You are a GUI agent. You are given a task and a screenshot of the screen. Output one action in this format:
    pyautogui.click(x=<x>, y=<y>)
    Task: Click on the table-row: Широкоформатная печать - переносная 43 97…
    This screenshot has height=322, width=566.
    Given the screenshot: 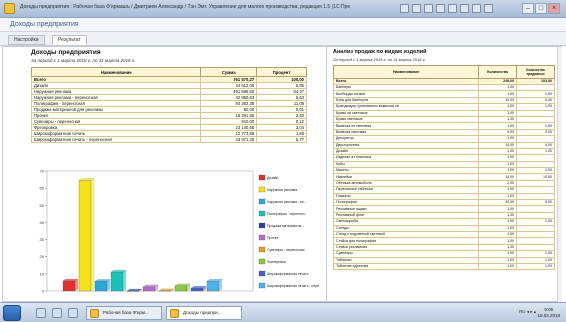 What is the action you would take?
    pyautogui.click(x=168, y=139)
    